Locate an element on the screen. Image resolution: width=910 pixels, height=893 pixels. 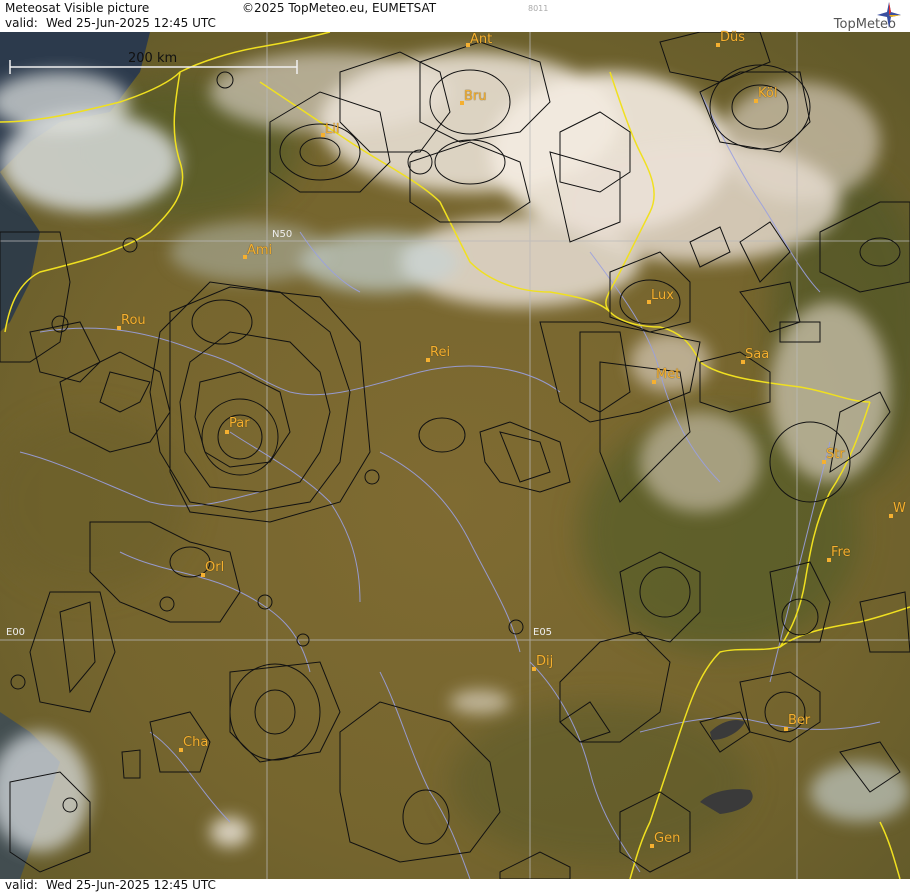
valid-time: Wed 25-Jun-2025 12:45 UTC is located at coordinates (131, 23).